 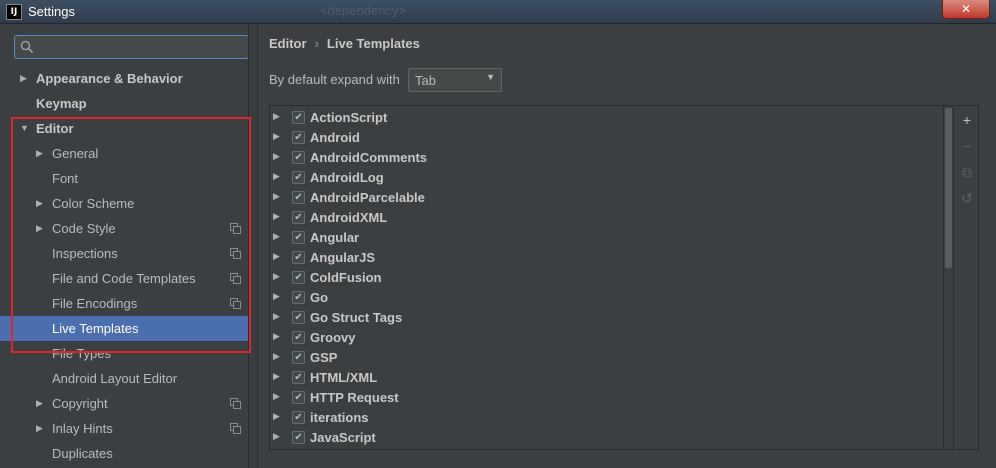 What do you see at coordinates (24, 128) in the screenshot?
I see `collapse-arrow-icon: ▼` at bounding box center [24, 128].